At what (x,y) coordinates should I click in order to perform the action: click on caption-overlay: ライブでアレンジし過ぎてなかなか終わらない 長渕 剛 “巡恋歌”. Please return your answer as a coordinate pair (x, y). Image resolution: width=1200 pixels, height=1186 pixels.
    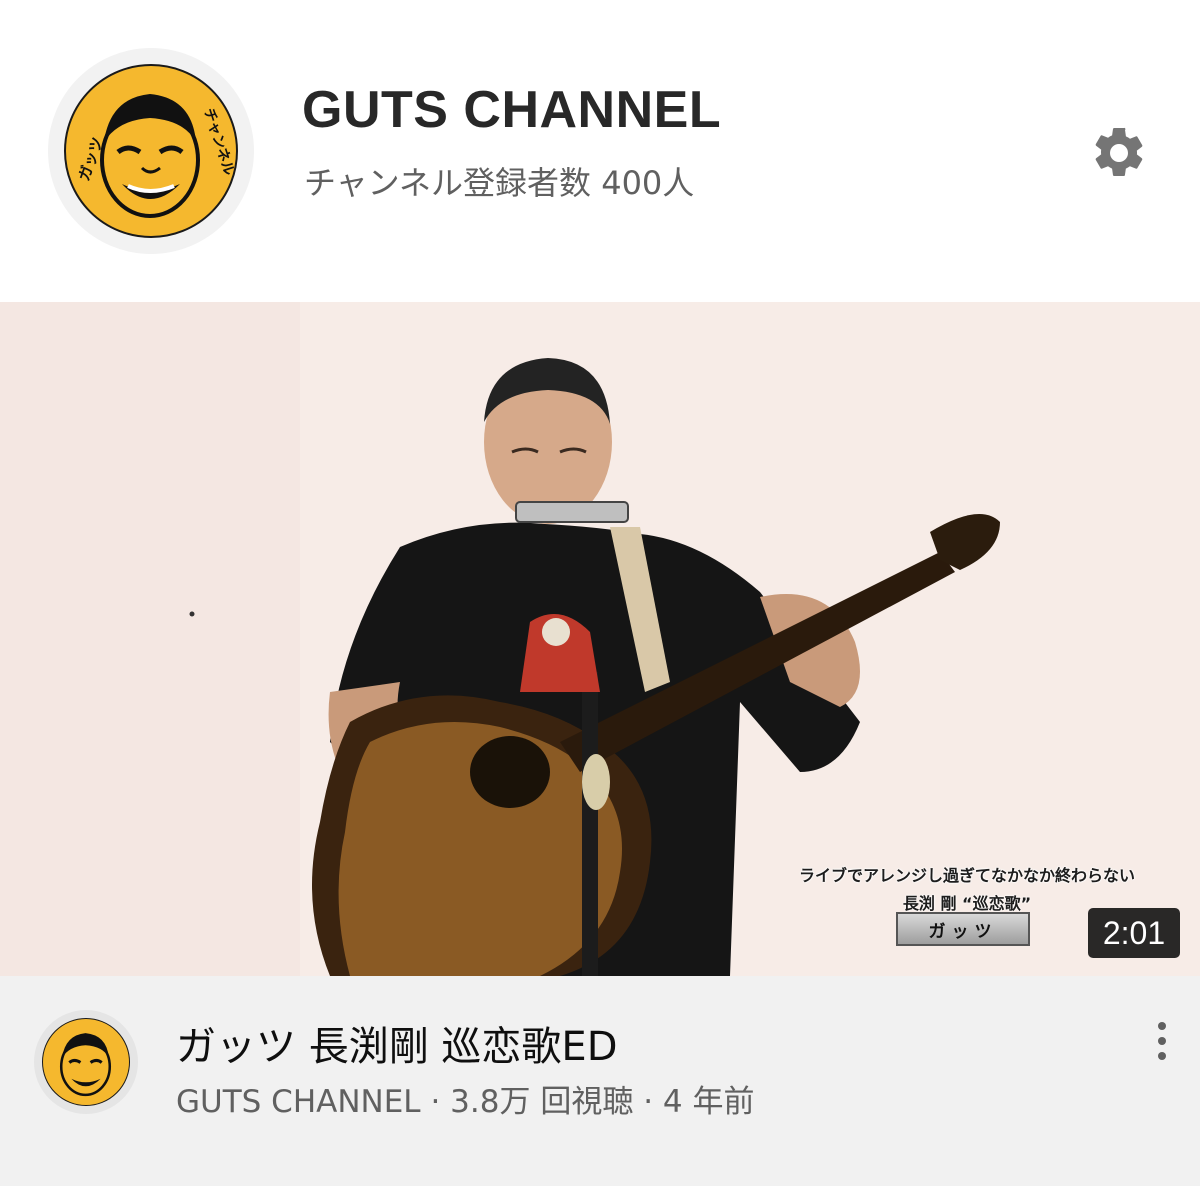
    Looking at the image, I should click on (967, 888).